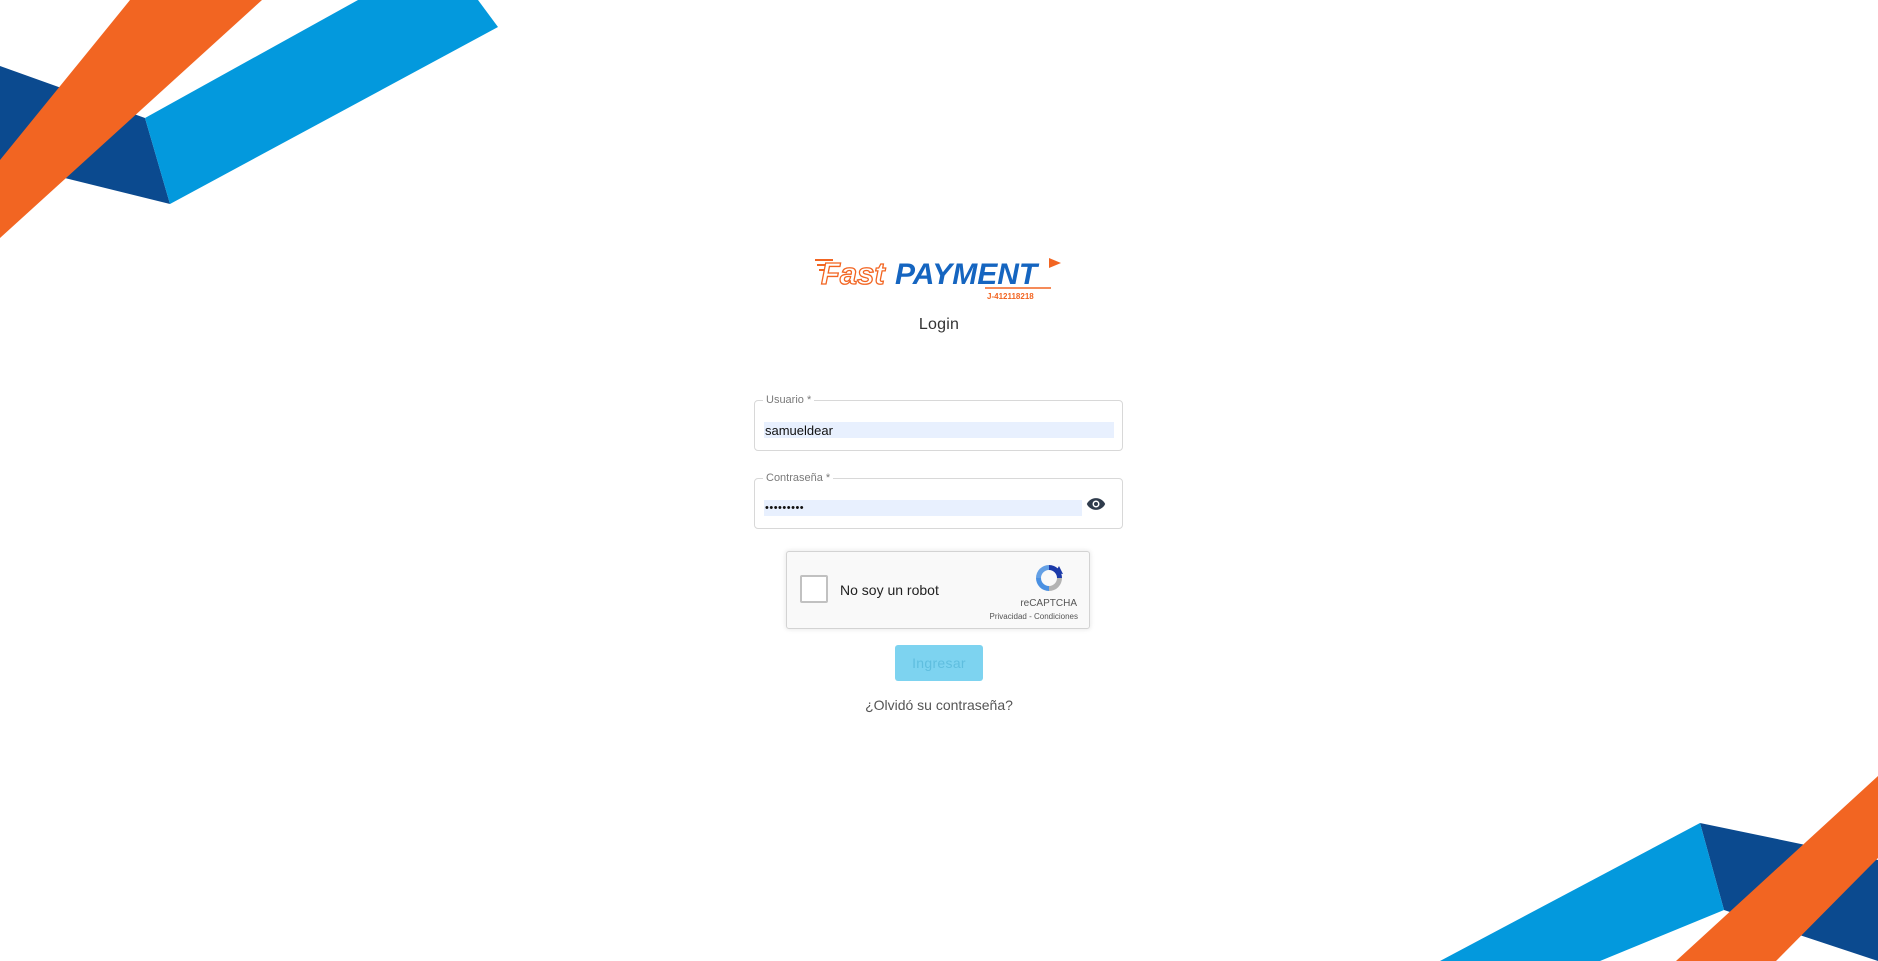 The height and width of the screenshot is (961, 1878). Describe the element at coordinates (853, 273) in the screenshot. I see `brand-name-fast: Fast` at that location.